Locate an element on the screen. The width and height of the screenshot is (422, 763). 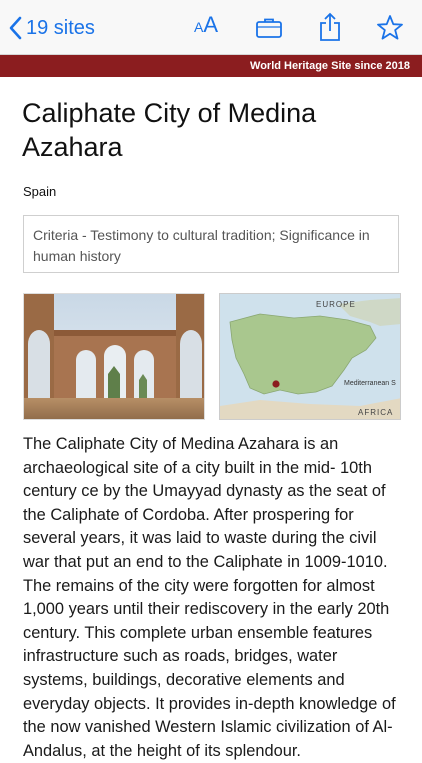
font-size-icon: AA is located at coordinates (206, 25).